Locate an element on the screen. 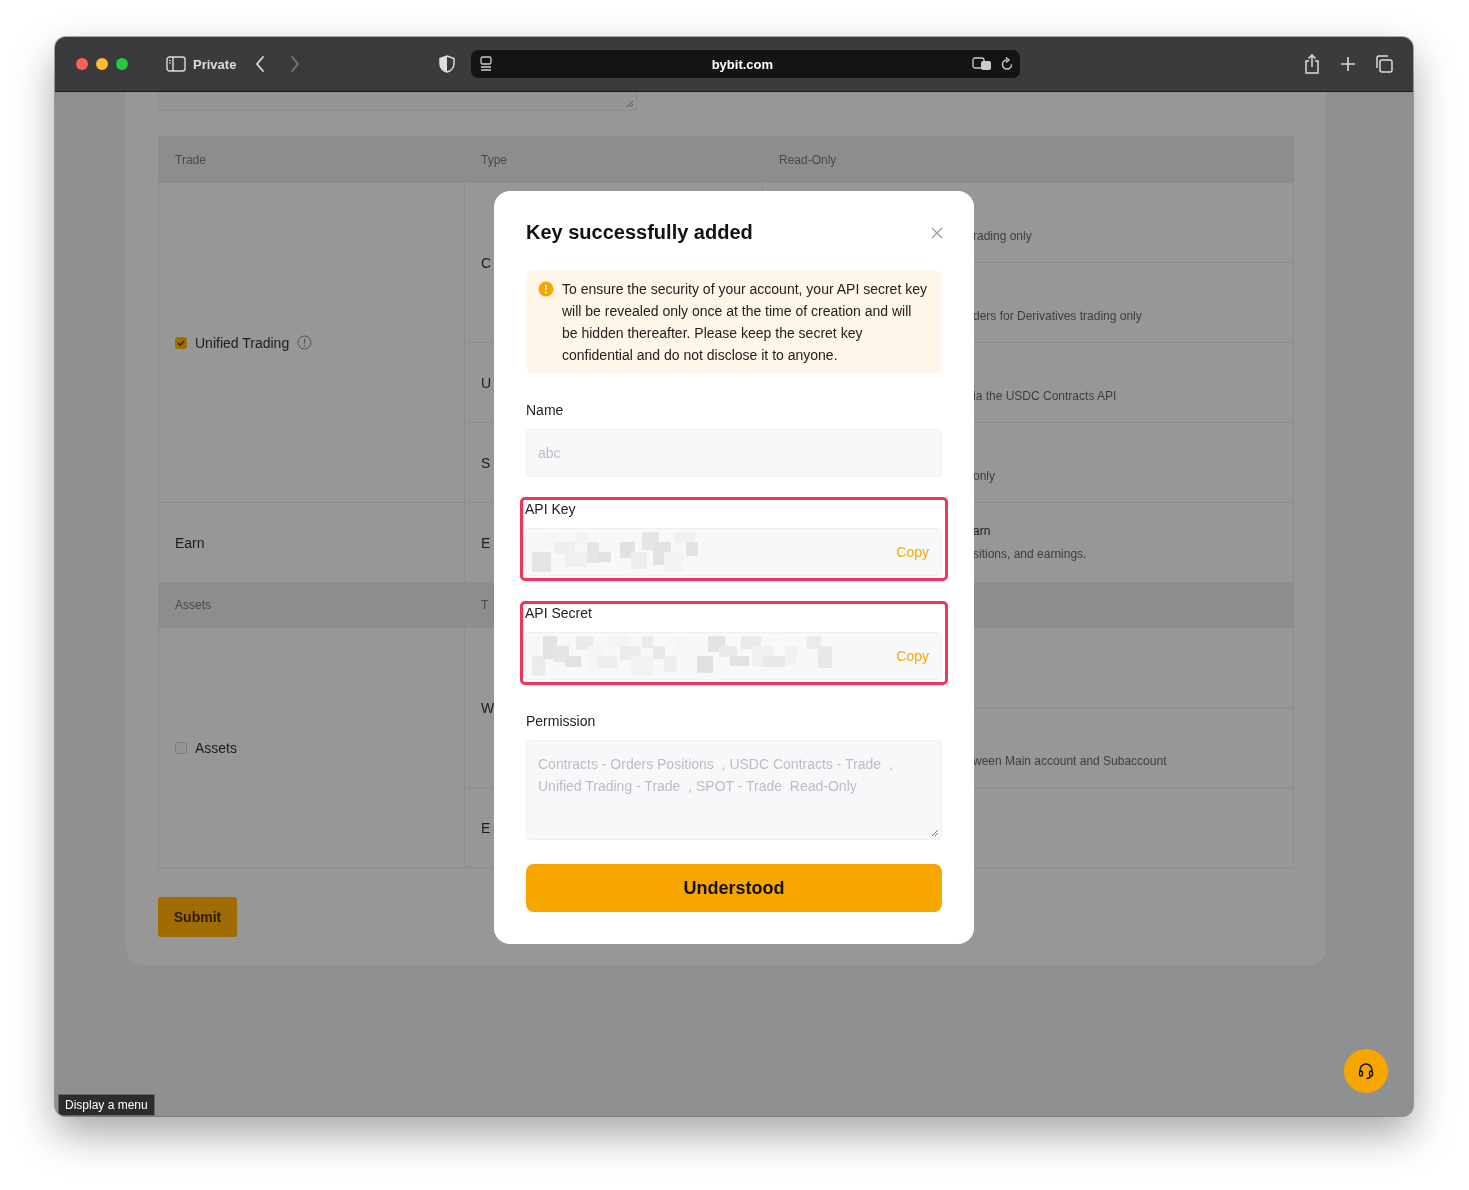 The width and height of the screenshot is (1469, 1190). field-label: API Key is located at coordinates (551, 509).